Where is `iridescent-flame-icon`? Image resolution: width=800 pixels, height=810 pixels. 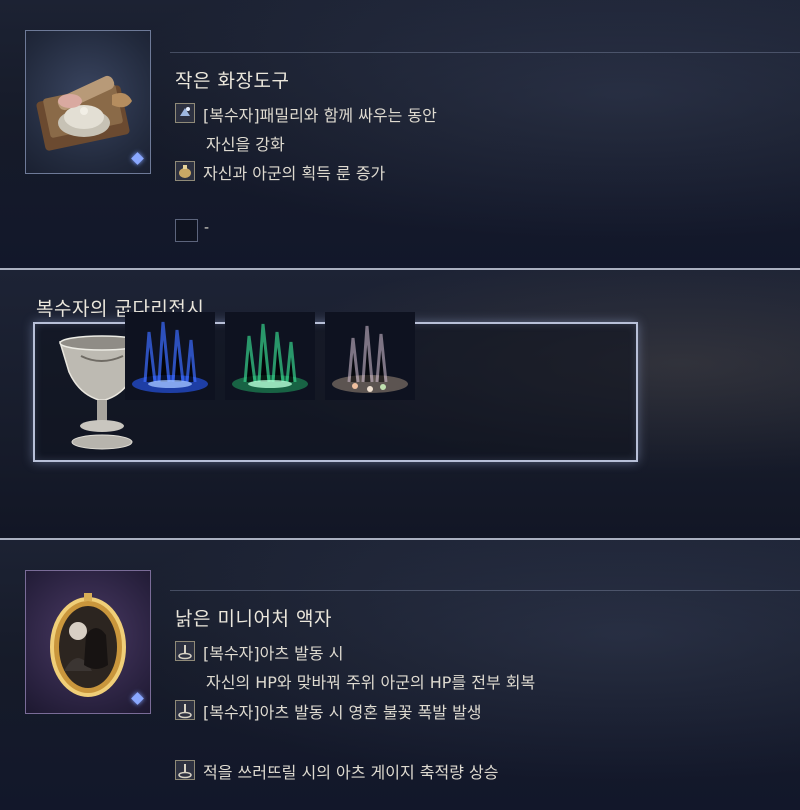
iridescent-flame-icon is located at coordinates (370, 359).